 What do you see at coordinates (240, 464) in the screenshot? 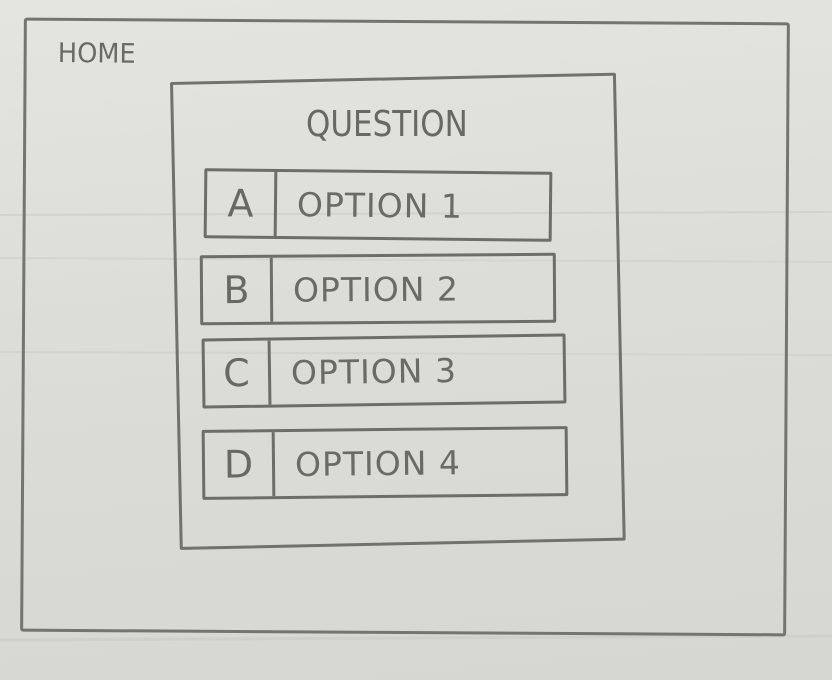
I see `option-letter: D` at bounding box center [240, 464].